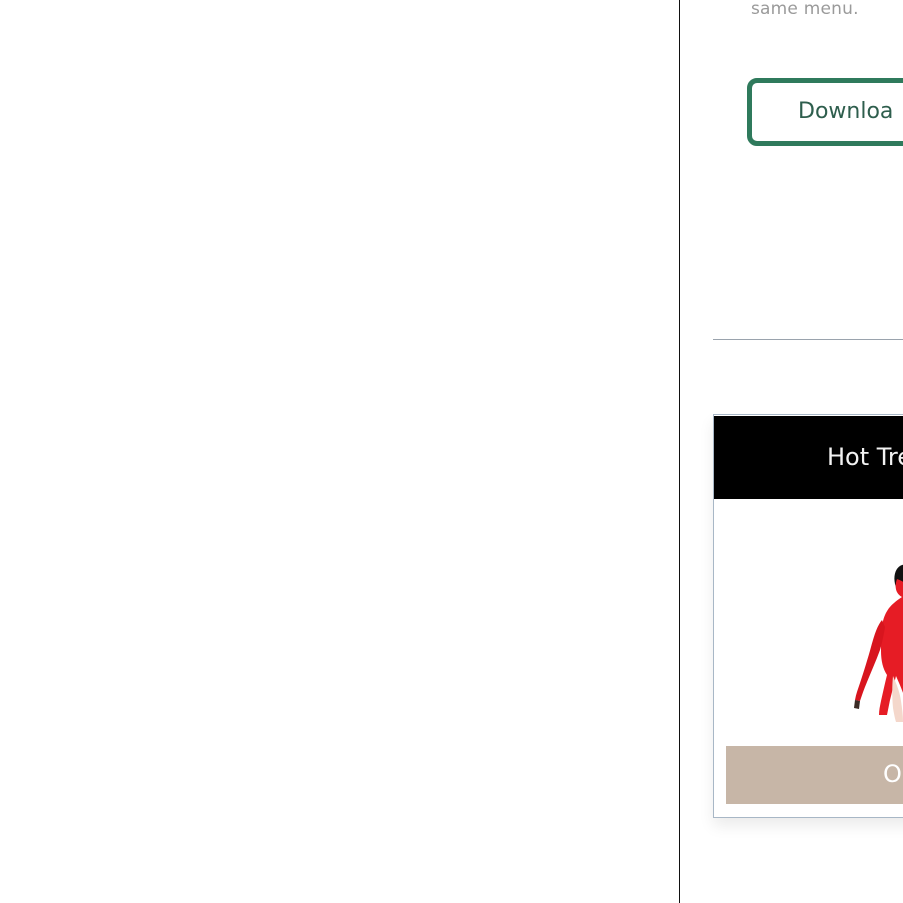 The image size is (903, 903). What do you see at coordinates (679, 451) in the screenshot?
I see `vertical-divider` at bounding box center [679, 451].